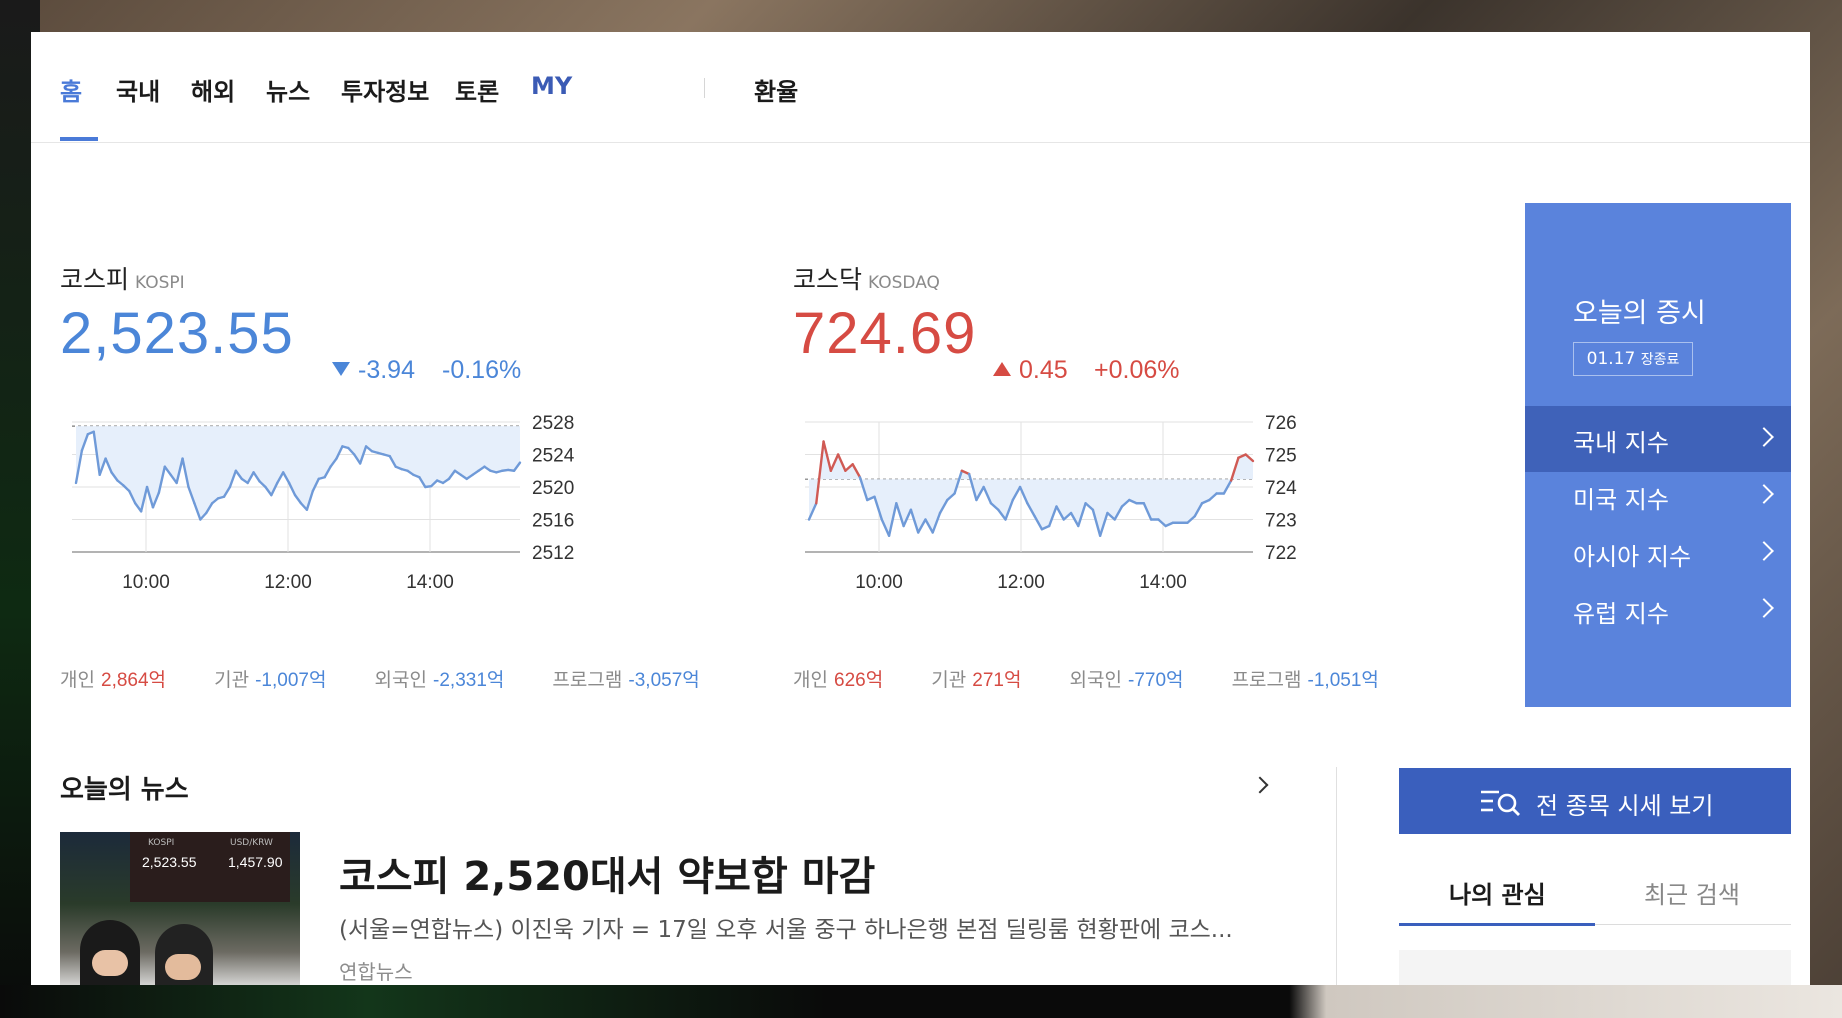 The width and height of the screenshot is (1842, 1018). What do you see at coordinates (124, 790) in the screenshot?
I see `news-section-title: 오늘의 뉴스` at bounding box center [124, 790].